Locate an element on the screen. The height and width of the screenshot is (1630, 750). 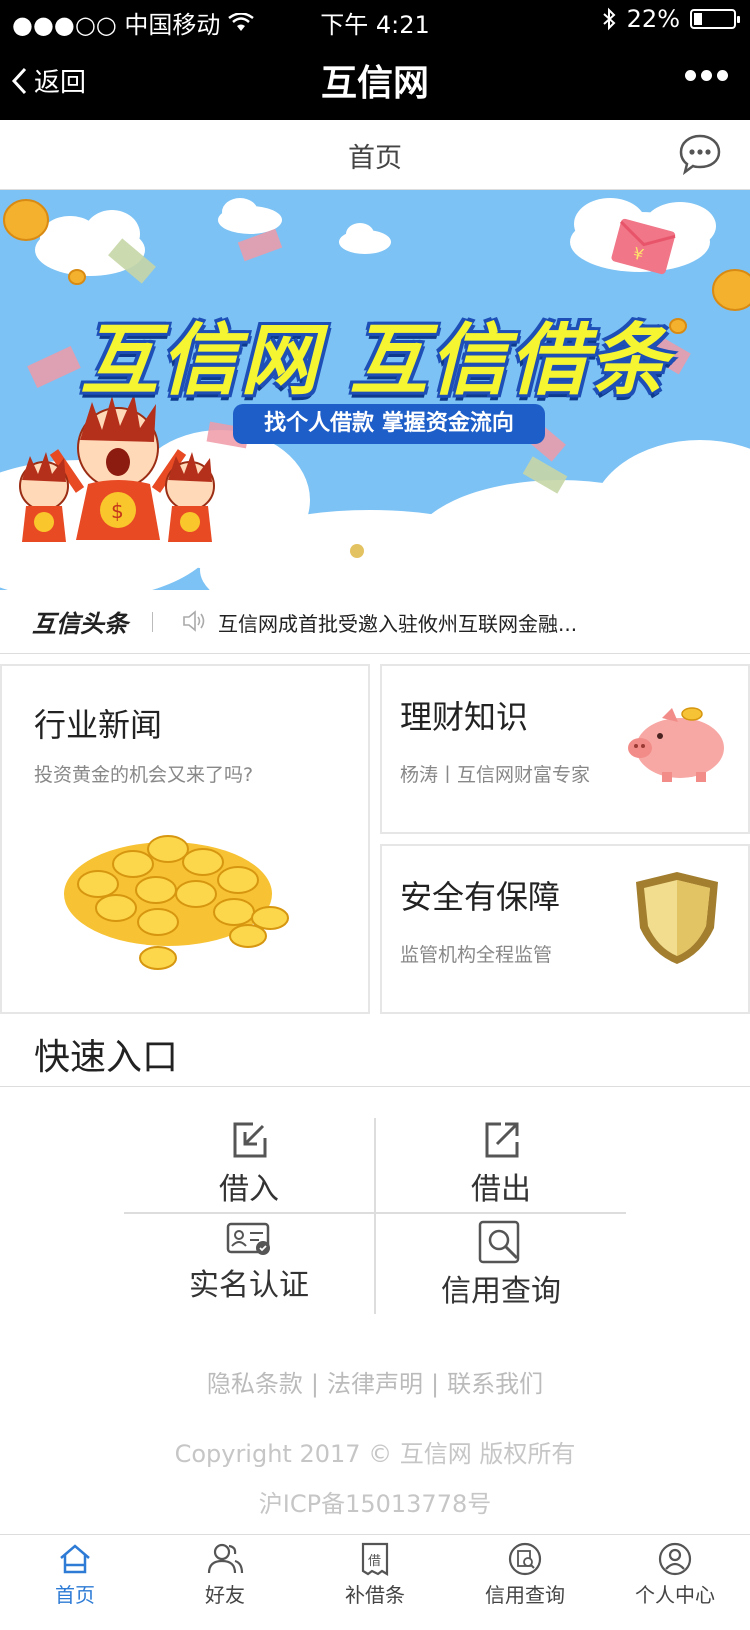
quick-entry-title: 快速入口 is located at coordinates (106, 1057).